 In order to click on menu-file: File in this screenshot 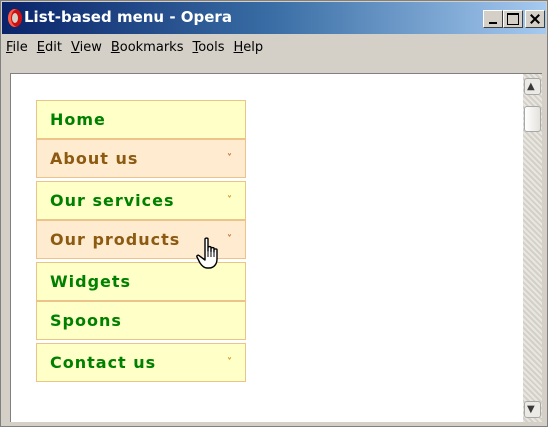, I will do `click(17, 47)`.